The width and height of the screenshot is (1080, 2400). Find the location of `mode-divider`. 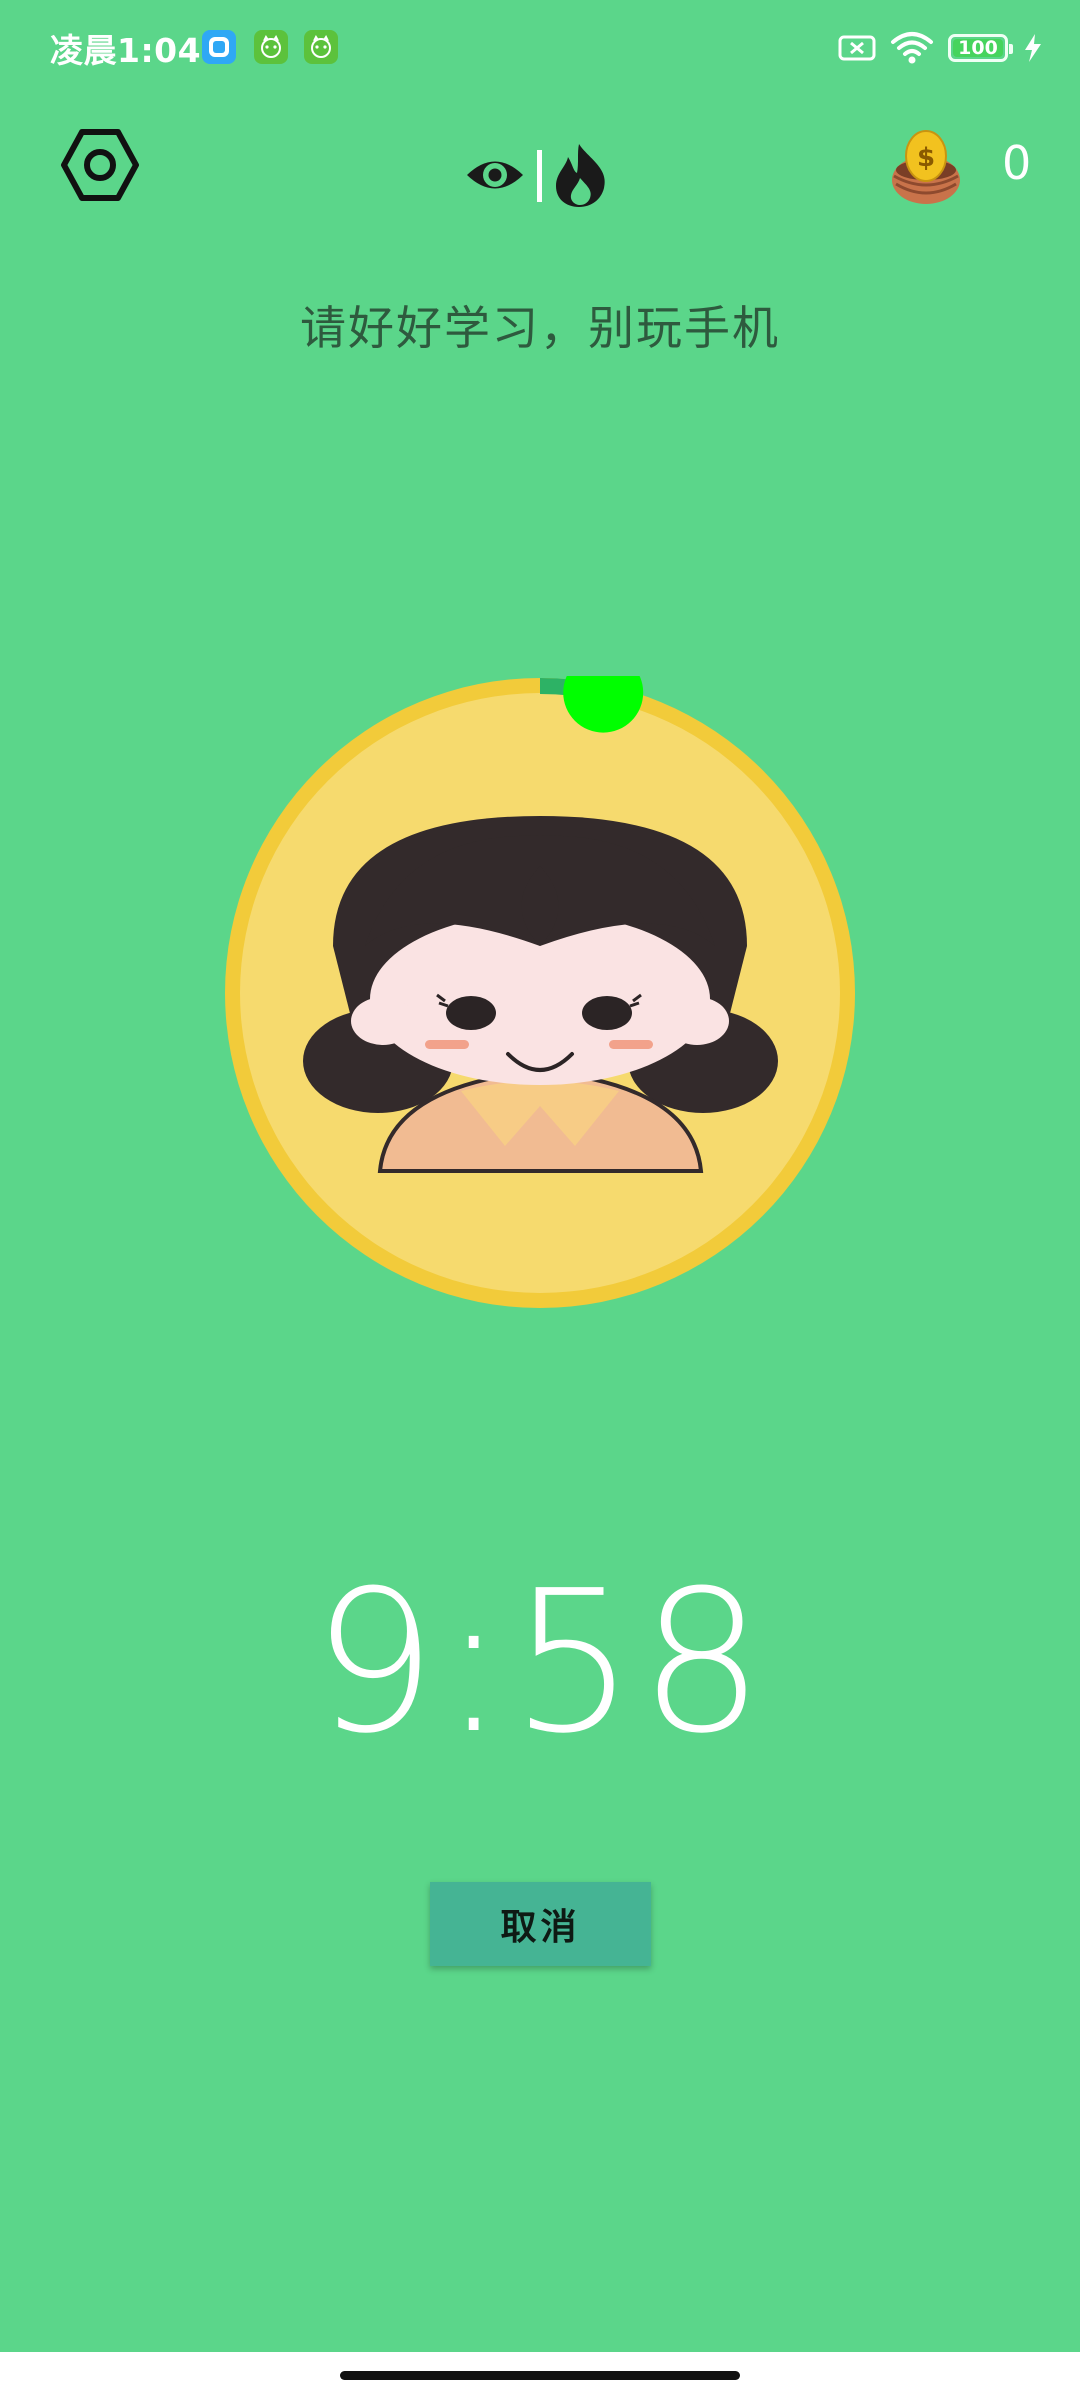

mode-divider is located at coordinates (539, 176).